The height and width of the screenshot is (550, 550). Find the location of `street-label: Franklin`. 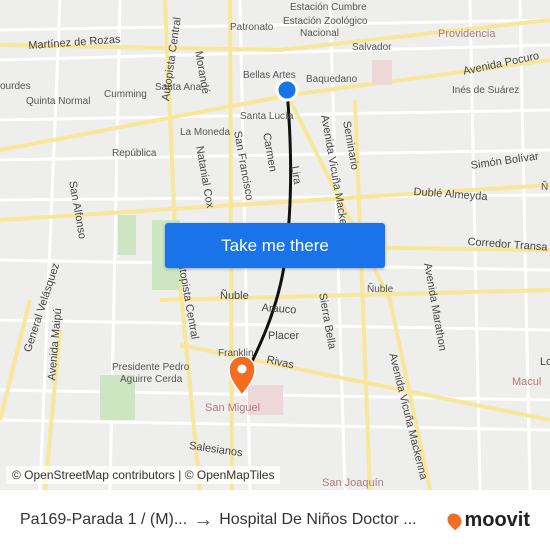

street-label: Franklin is located at coordinates (236, 353).